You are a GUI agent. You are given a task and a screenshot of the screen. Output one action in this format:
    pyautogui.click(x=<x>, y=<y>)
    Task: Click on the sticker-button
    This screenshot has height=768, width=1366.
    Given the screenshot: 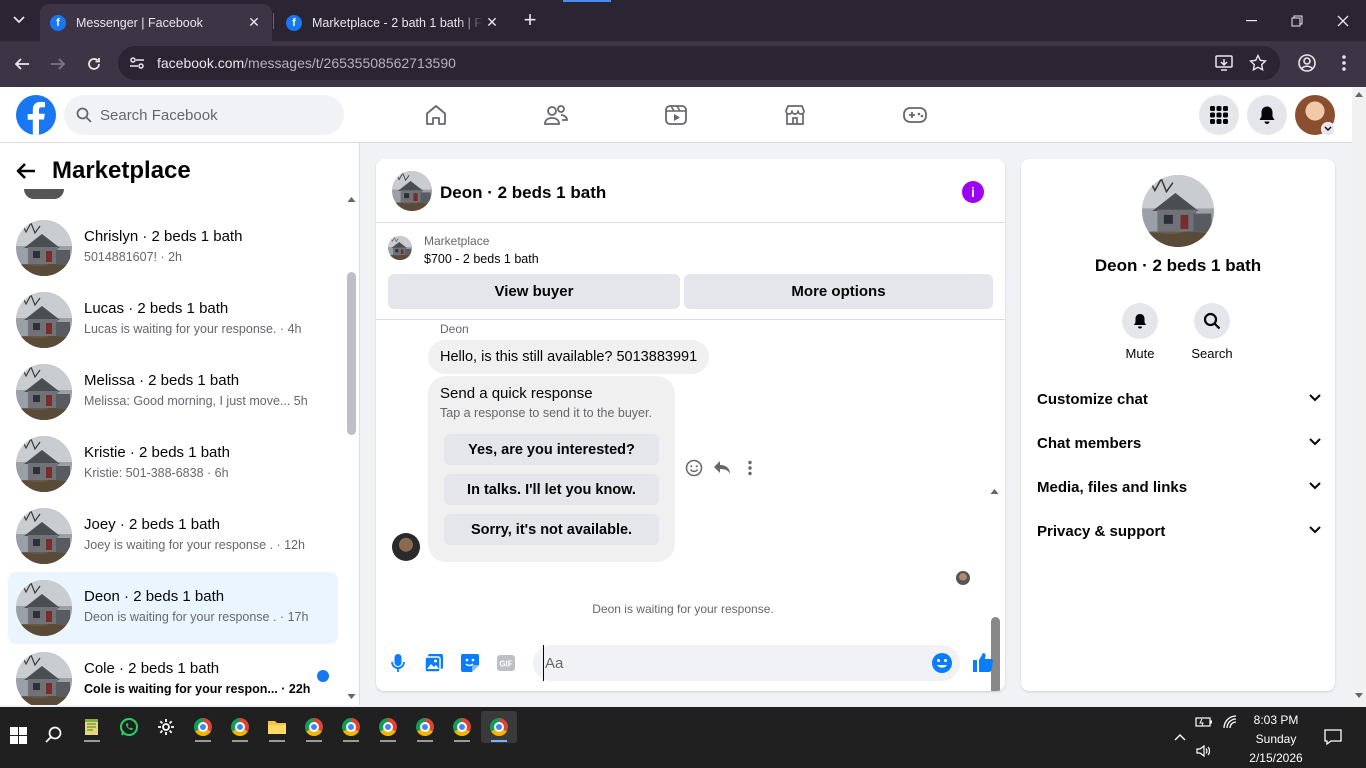 What is the action you would take?
    pyautogui.click(x=470, y=663)
    